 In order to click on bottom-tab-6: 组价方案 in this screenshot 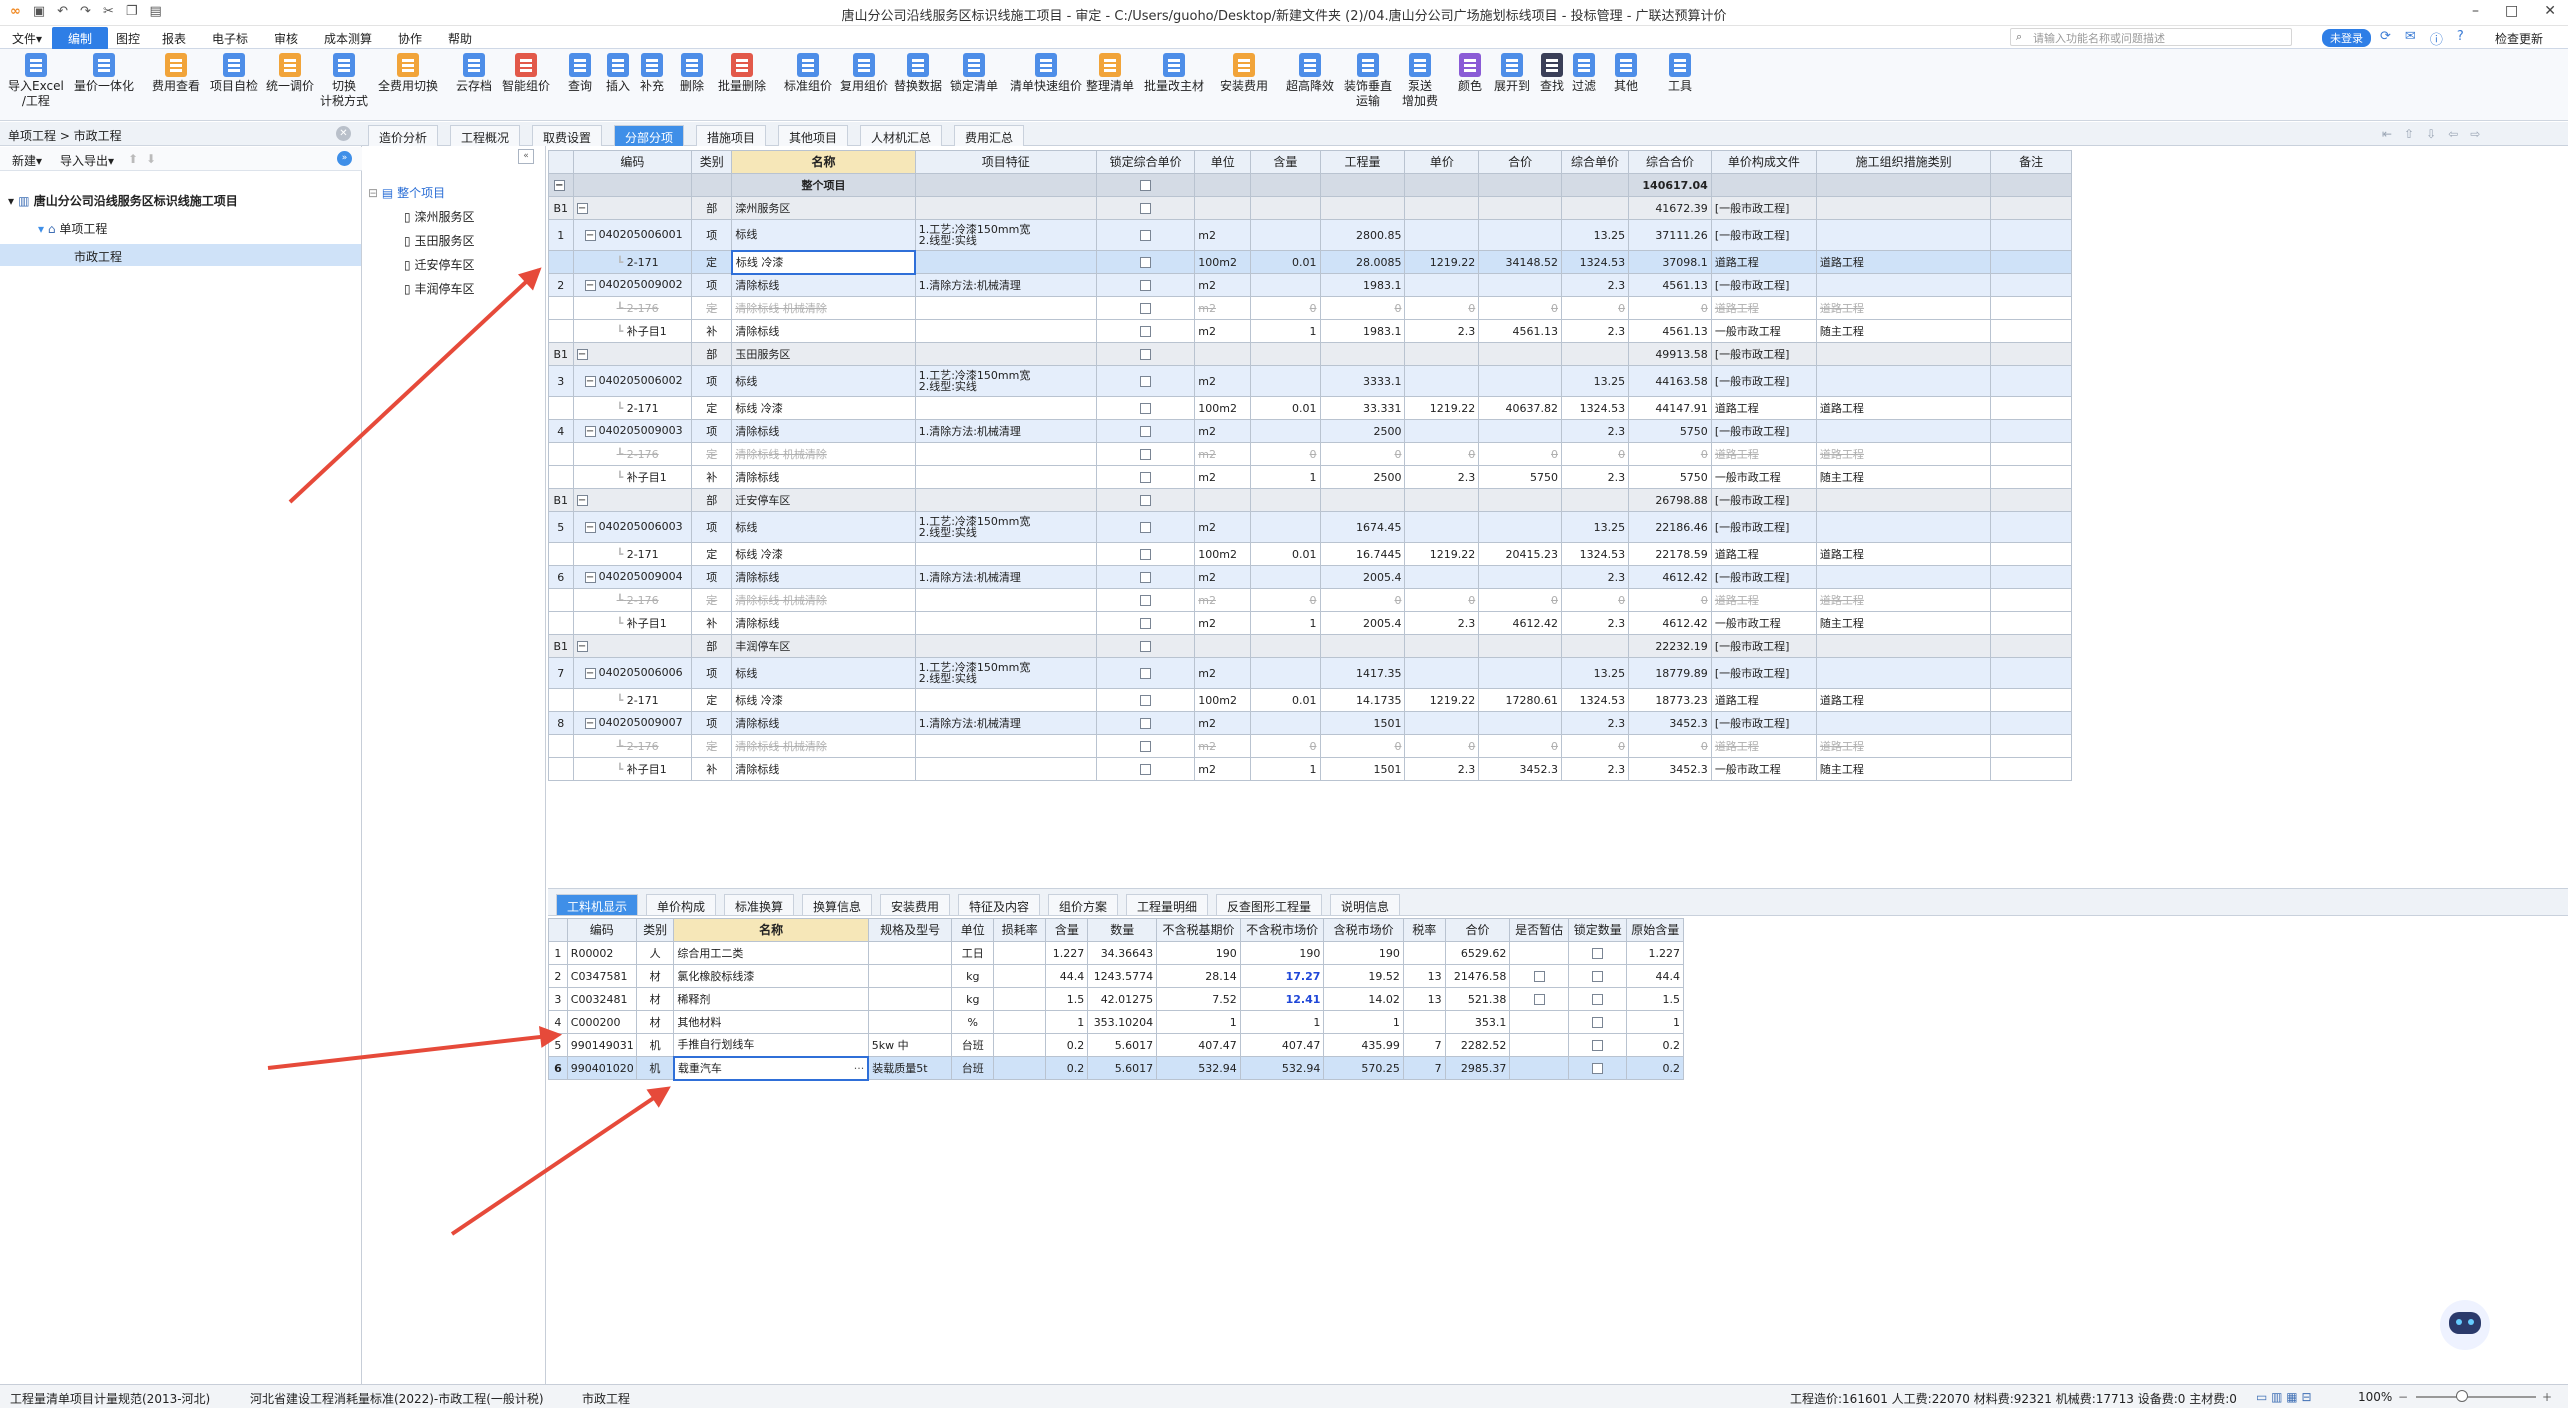, I will do `click(1083, 905)`.